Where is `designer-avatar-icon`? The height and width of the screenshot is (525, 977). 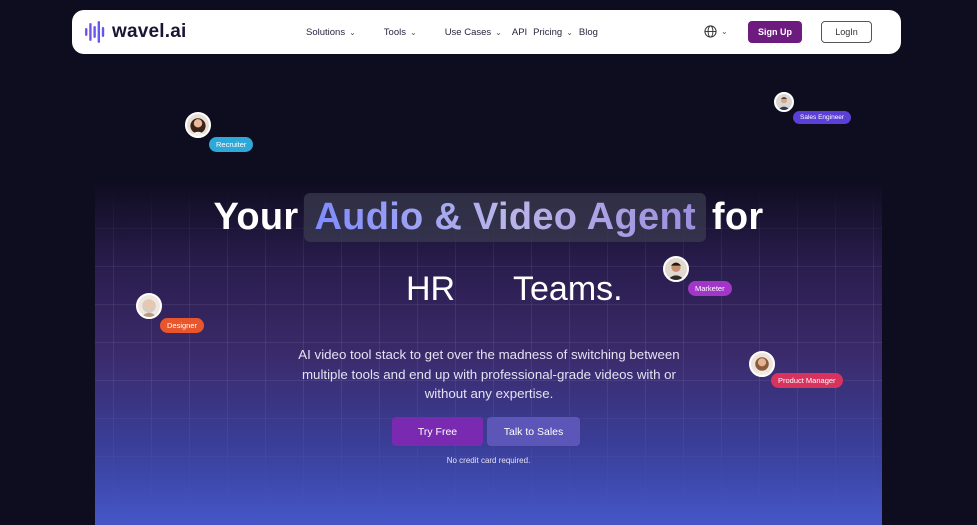 designer-avatar-icon is located at coordinates (149, 306).